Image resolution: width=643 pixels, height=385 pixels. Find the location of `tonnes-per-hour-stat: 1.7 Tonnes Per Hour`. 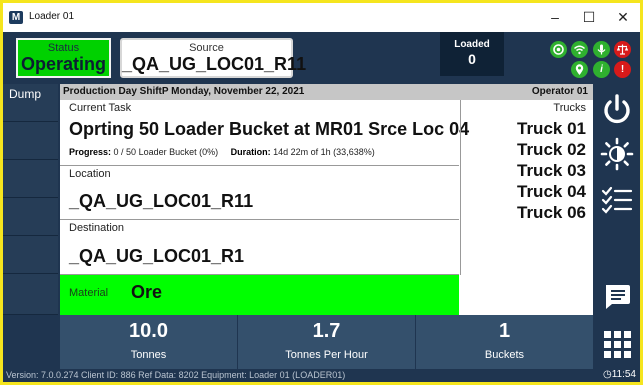

tonnes-per-hour-stat: 1.7 Tonnes Per Hour is located at coordinates (327, 342).